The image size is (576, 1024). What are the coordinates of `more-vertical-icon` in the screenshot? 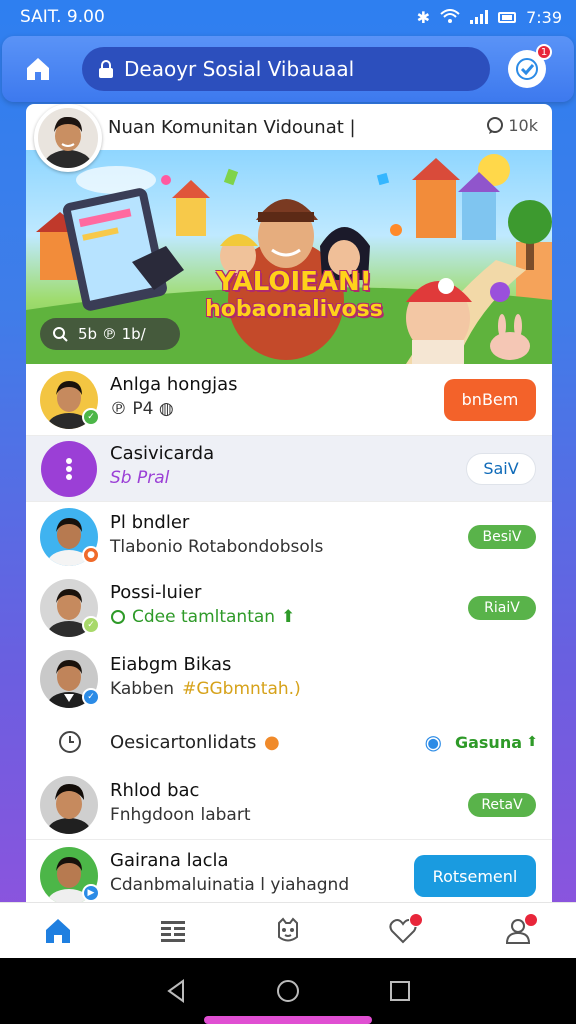 It's located at (69, 468).